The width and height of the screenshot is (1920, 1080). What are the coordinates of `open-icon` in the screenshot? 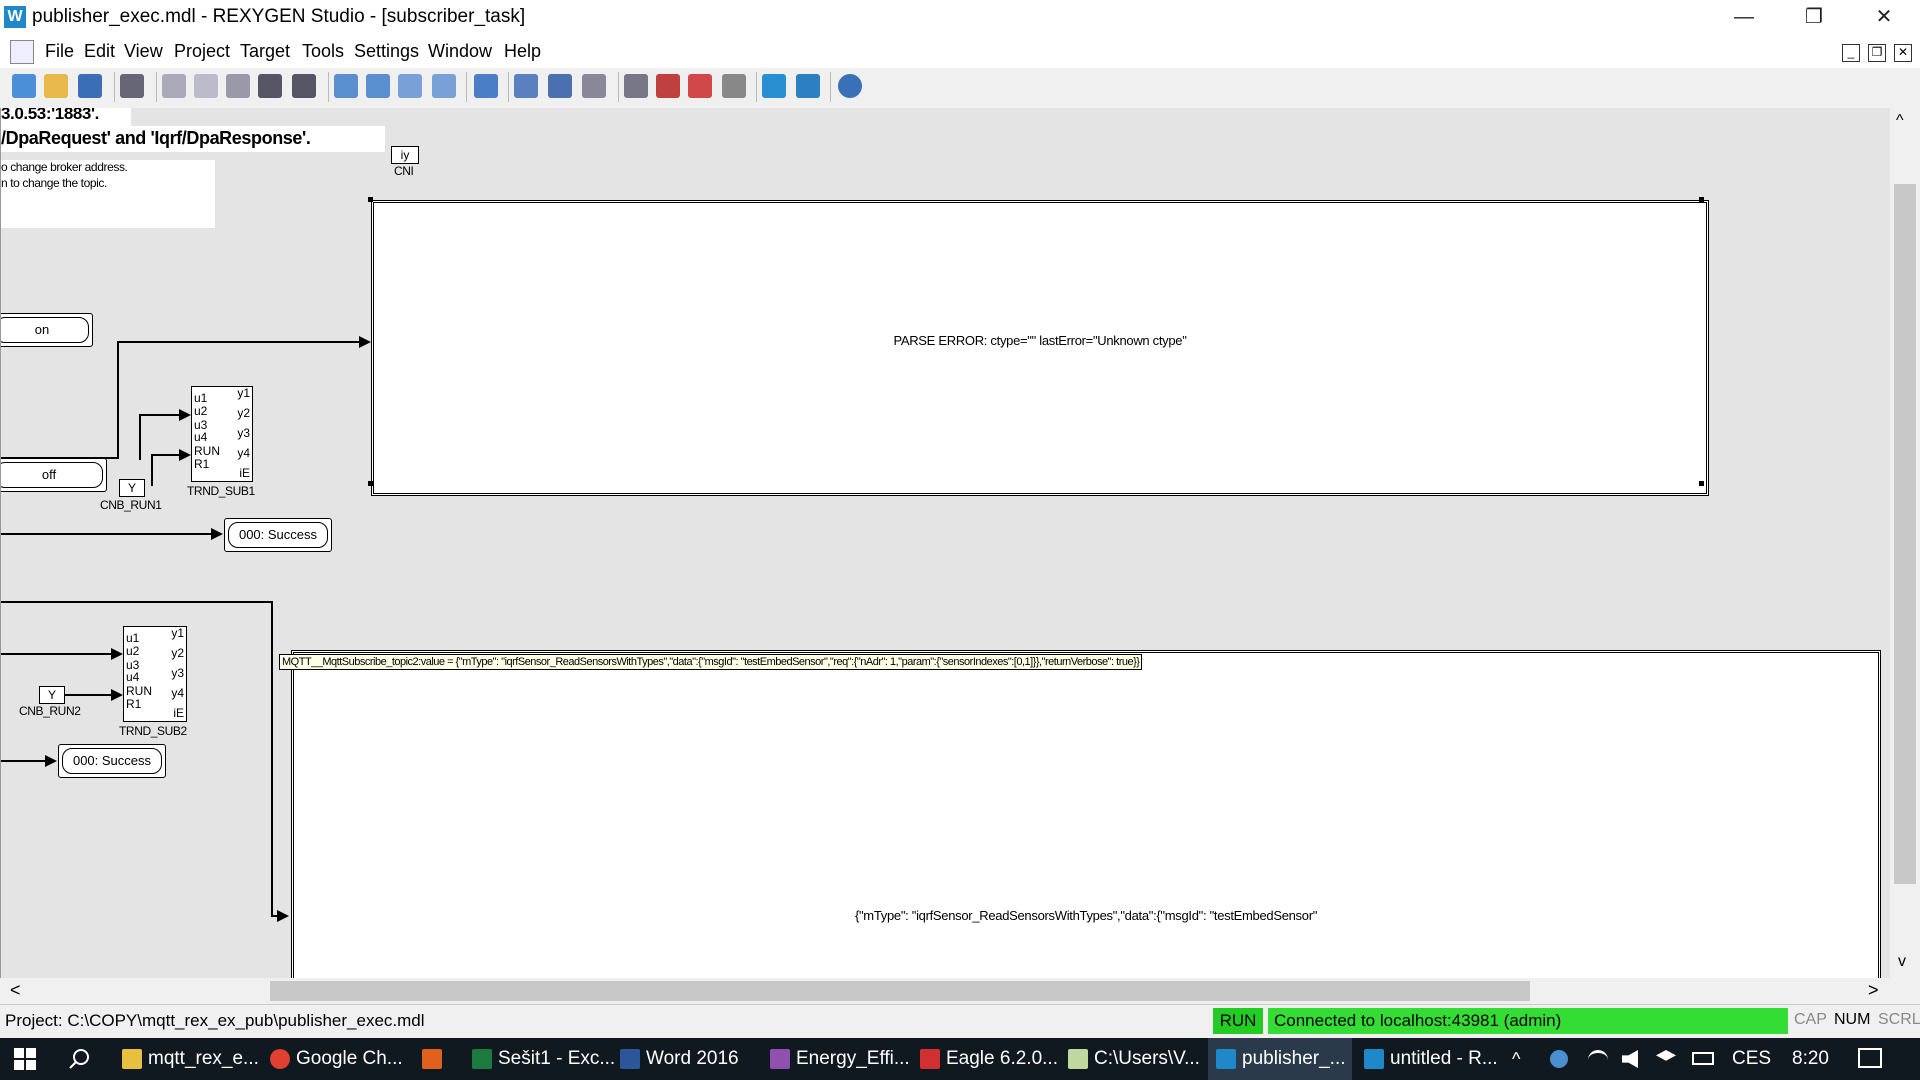 It's located at (56, 86).